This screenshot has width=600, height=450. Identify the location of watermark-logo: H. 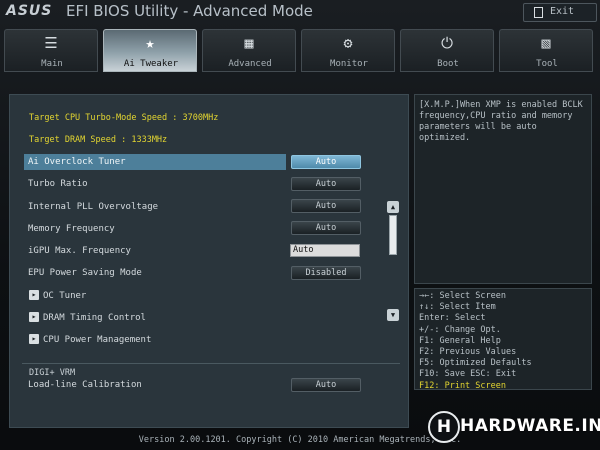
(444, 427).